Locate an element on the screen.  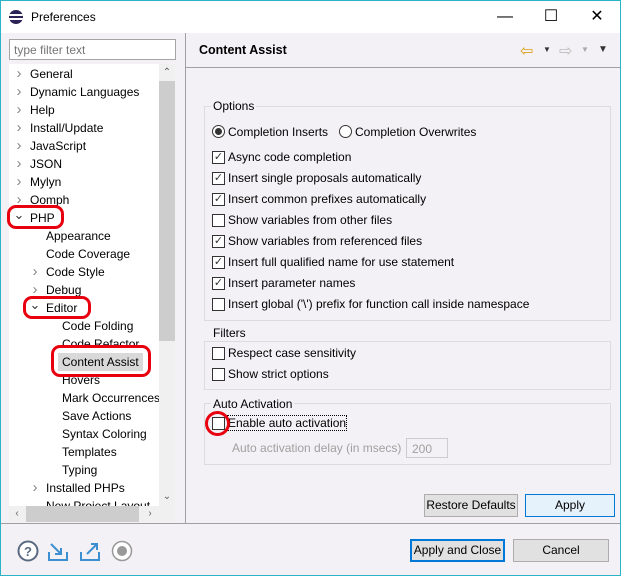
scroll-up-icon: ⌃ is located at coordinates (167, 73).